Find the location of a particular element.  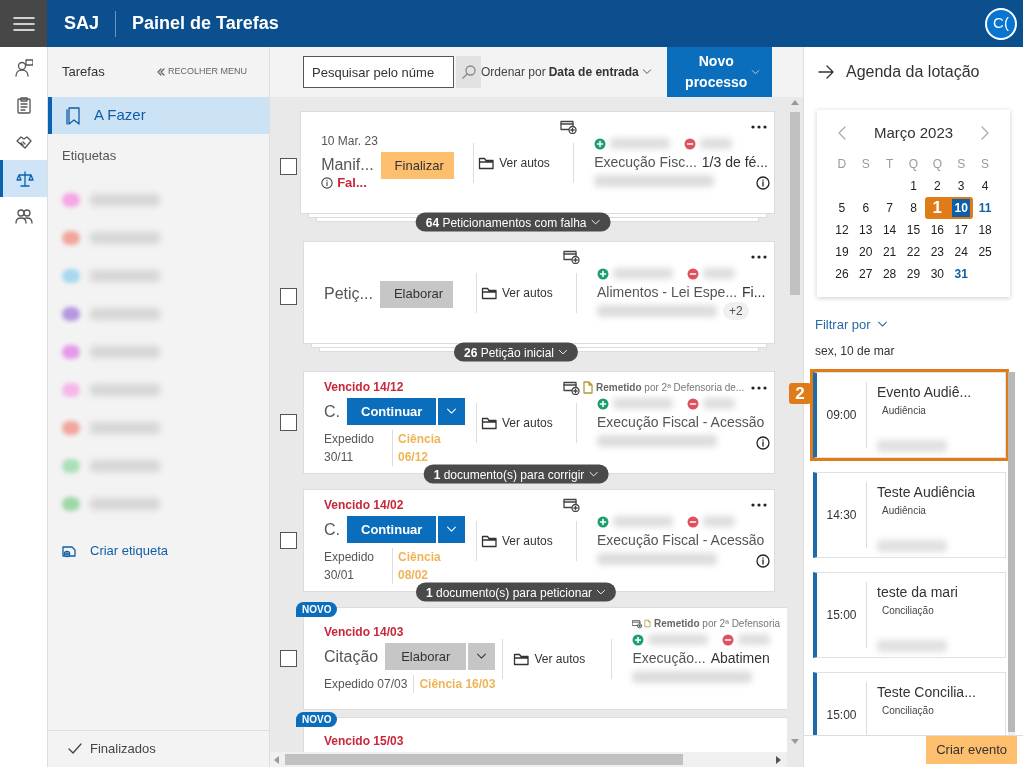

plus-icon is located at coordinates (600, 143).